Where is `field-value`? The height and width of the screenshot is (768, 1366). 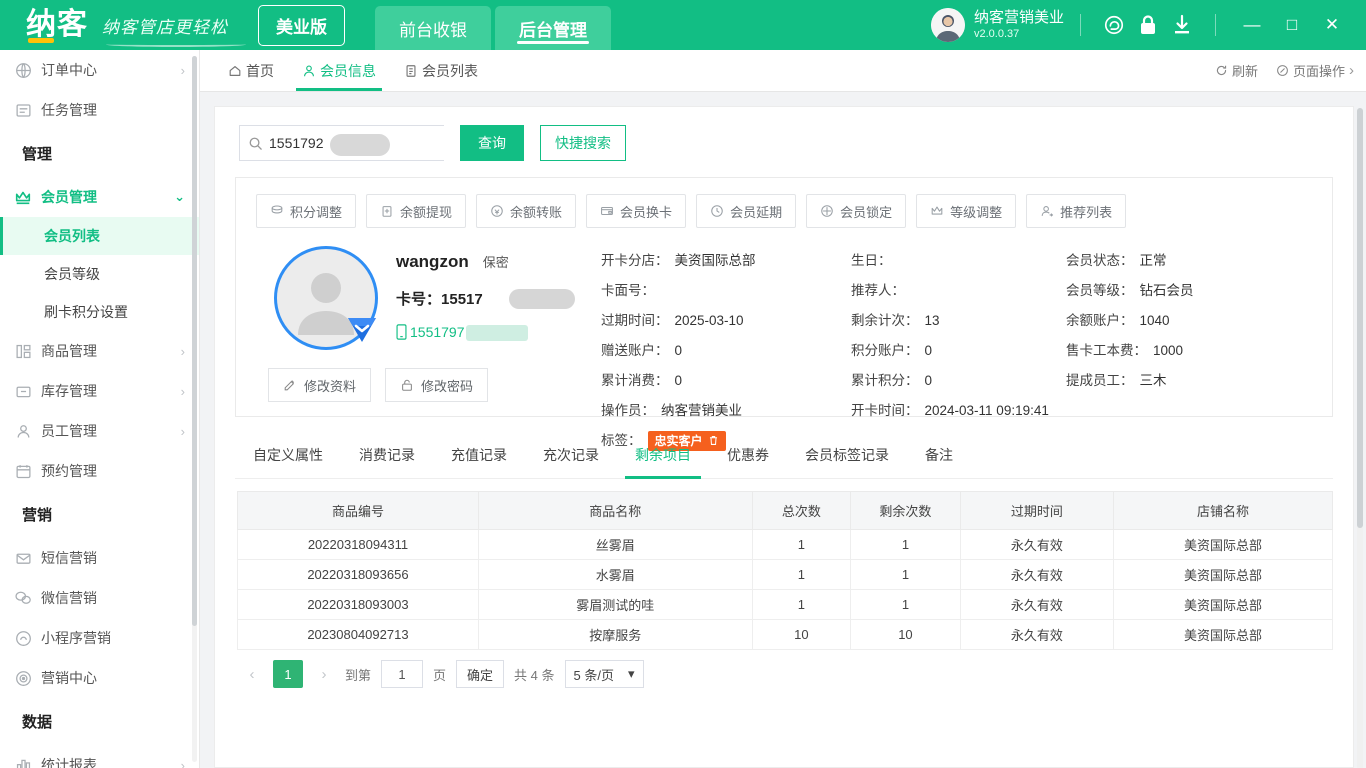 field-value is located at coordinates (908, 291).